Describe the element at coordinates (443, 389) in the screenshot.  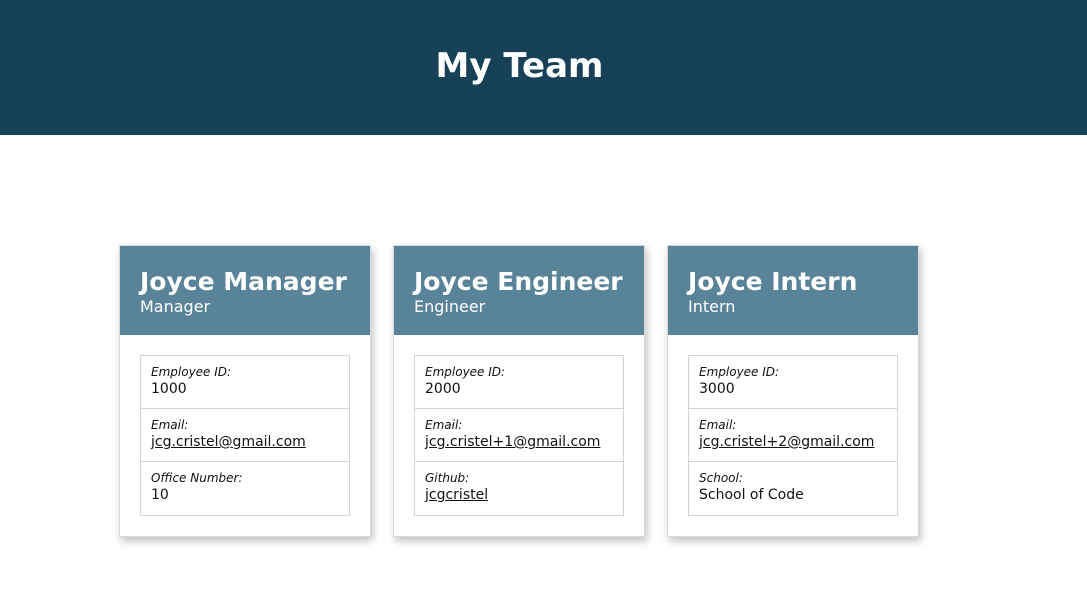
I see `employee-id-value: 2000` at that location.